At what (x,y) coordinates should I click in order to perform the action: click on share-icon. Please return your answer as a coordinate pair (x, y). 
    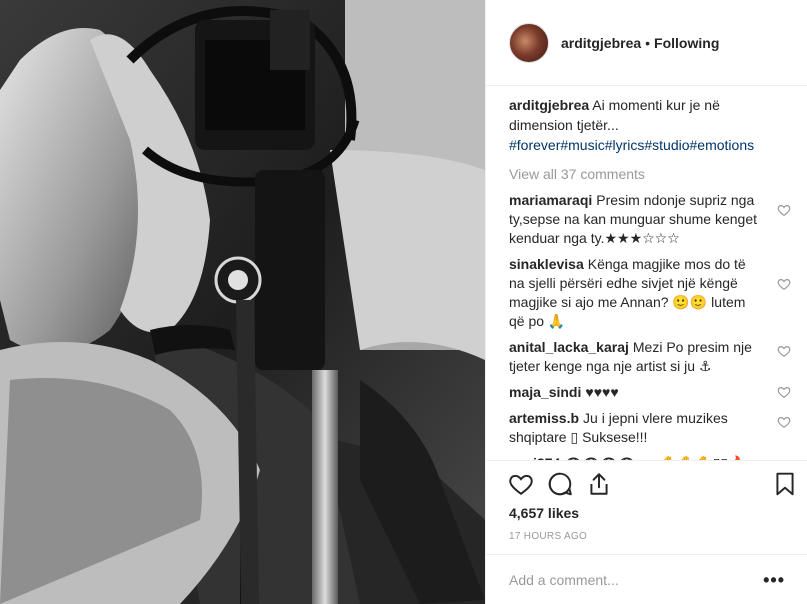
    Looking at the image, I should click on (599, 484).